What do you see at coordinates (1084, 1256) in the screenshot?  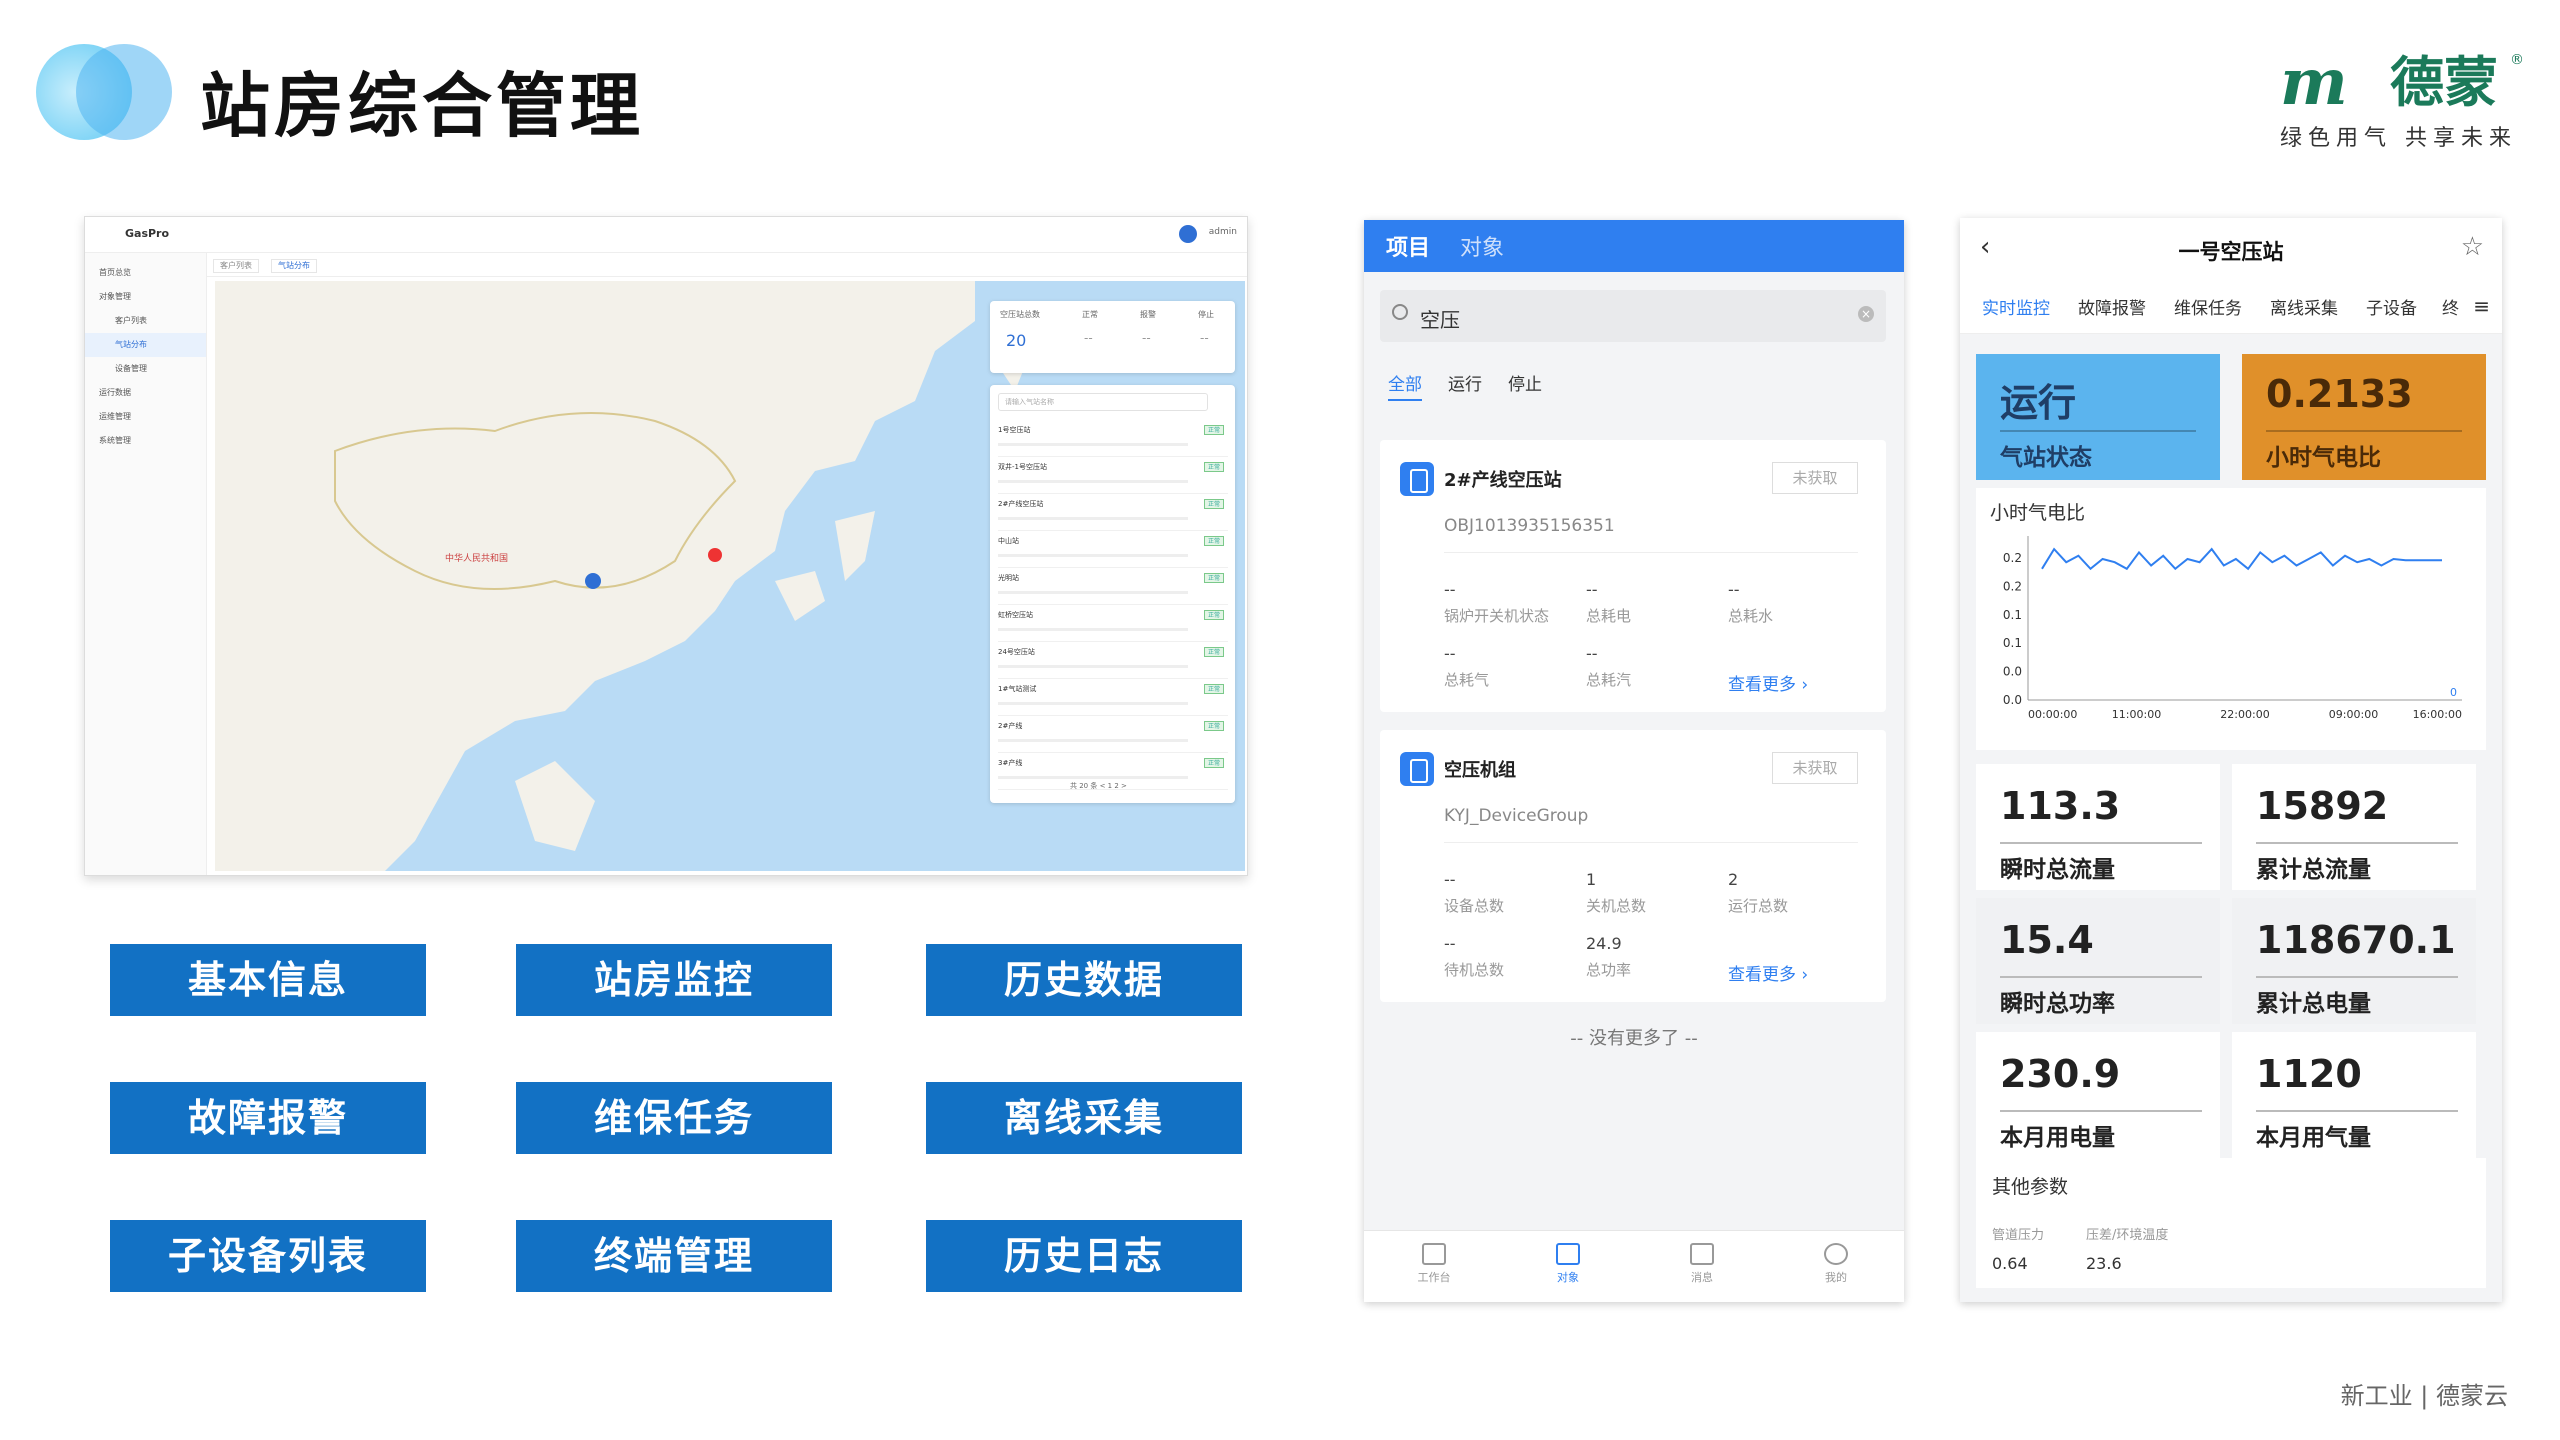 I see `history-log-button: 历史日志` at bounding box center [1084, 1256].